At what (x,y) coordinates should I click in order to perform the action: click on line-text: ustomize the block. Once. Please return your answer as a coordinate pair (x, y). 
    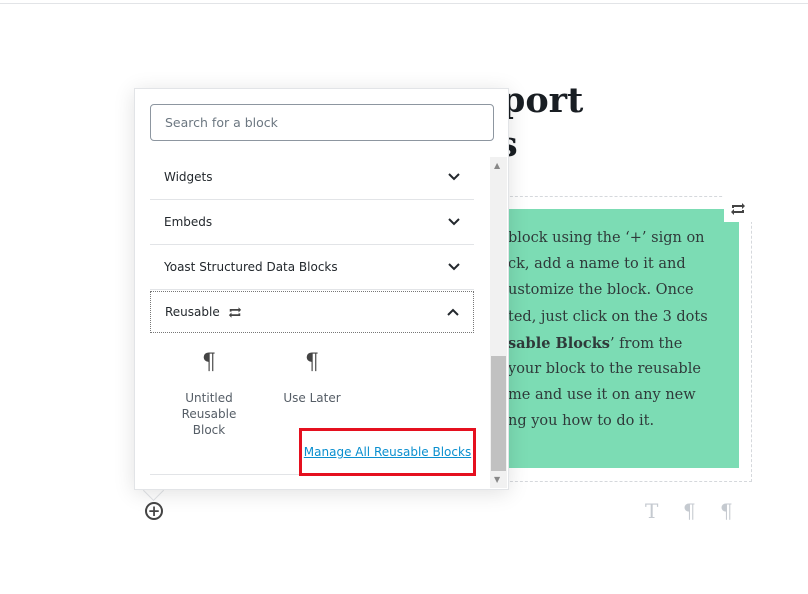
    Looking at the image, I should click on (601, 290).